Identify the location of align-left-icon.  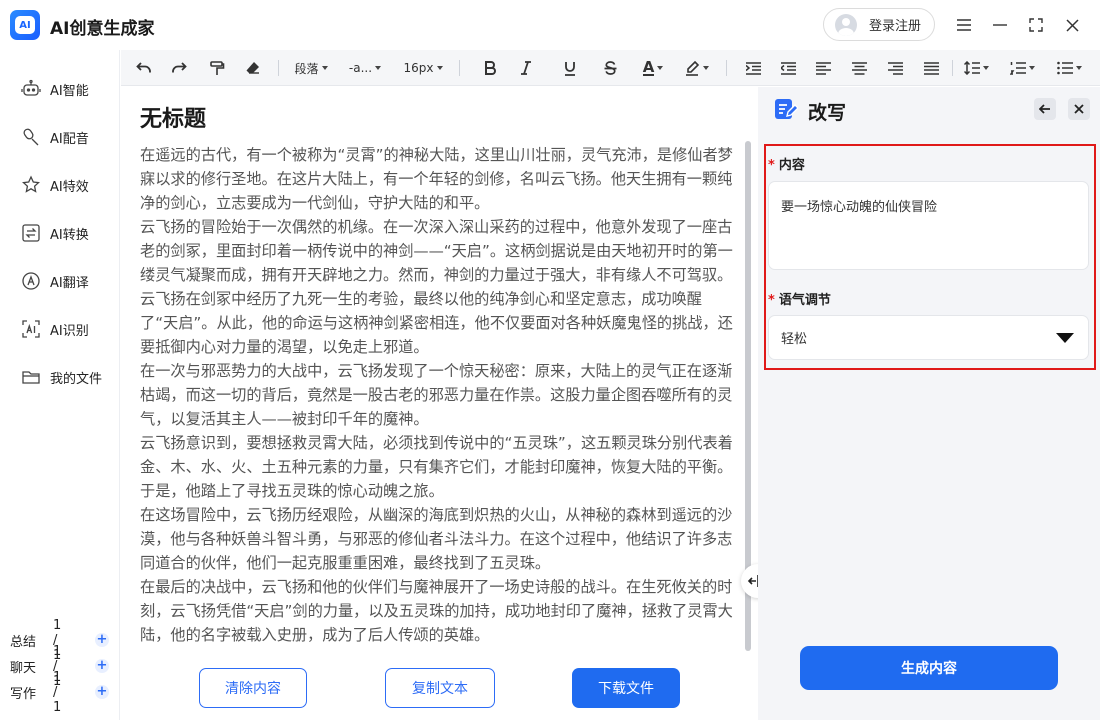
(823, 68).